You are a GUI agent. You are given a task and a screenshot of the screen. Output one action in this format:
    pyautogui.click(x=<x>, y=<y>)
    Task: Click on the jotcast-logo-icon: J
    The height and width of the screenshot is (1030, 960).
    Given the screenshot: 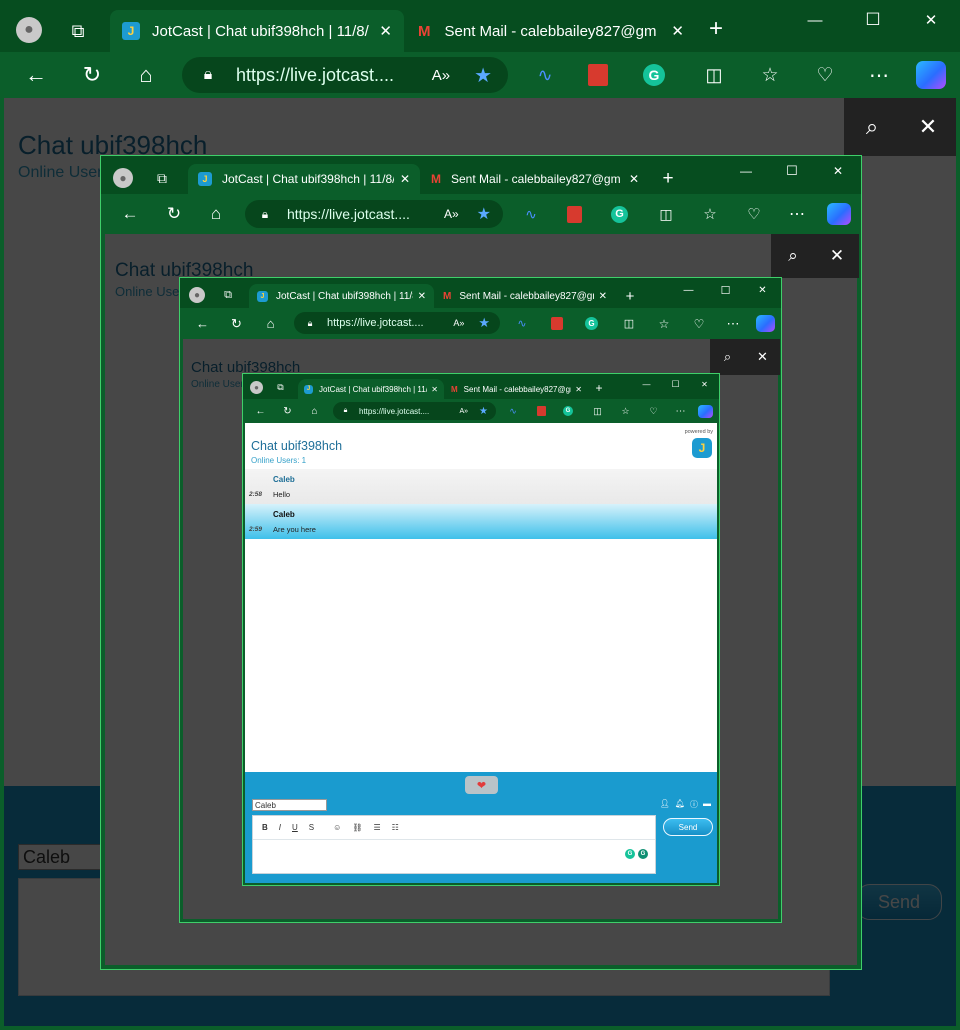 What is the action you would take?
    pyautogui.click(x=702, y=448)
    